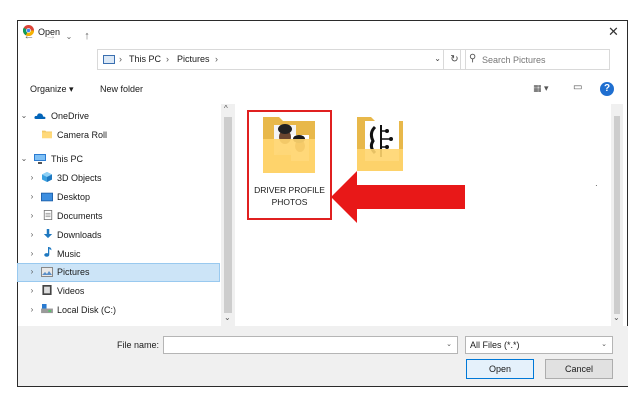 This screenshot has width=628, height=393. I want to click on scroll-up-icon: ^, so click(226, 108).